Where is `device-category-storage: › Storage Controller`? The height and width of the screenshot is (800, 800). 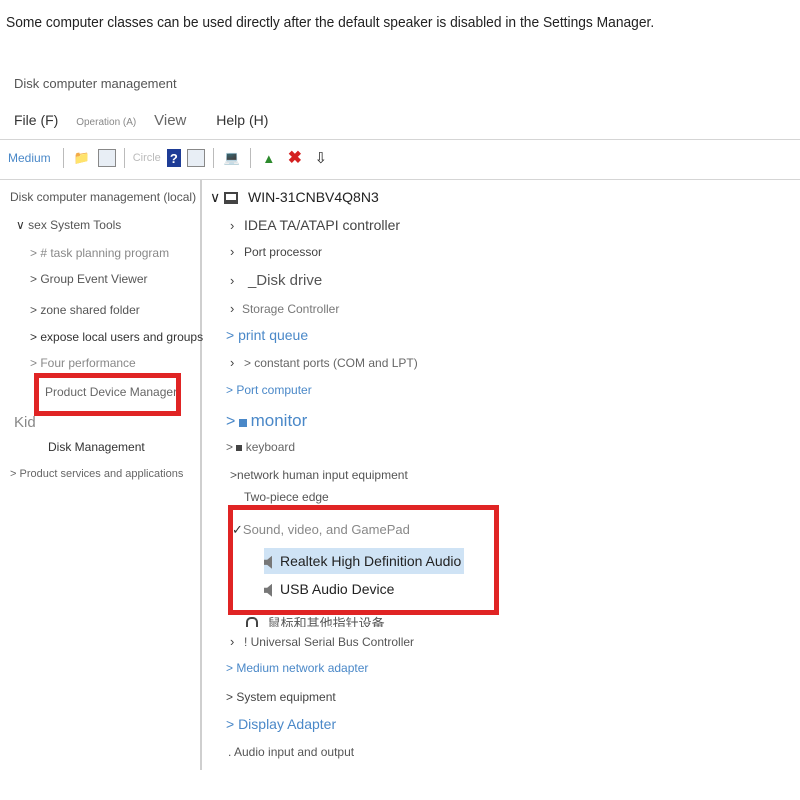 device-category-storage: › Storage Controller is located at coordinates (284, 308).